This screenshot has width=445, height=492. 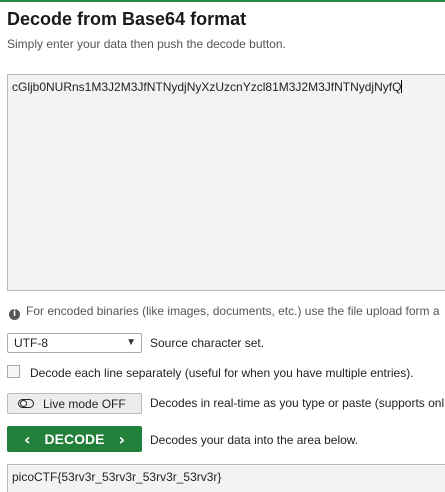 What do you see at coordinates (74, 343) in the screenshot?
I see `charset-select: UTF-8 ▼` at bounding box center [74, 343].